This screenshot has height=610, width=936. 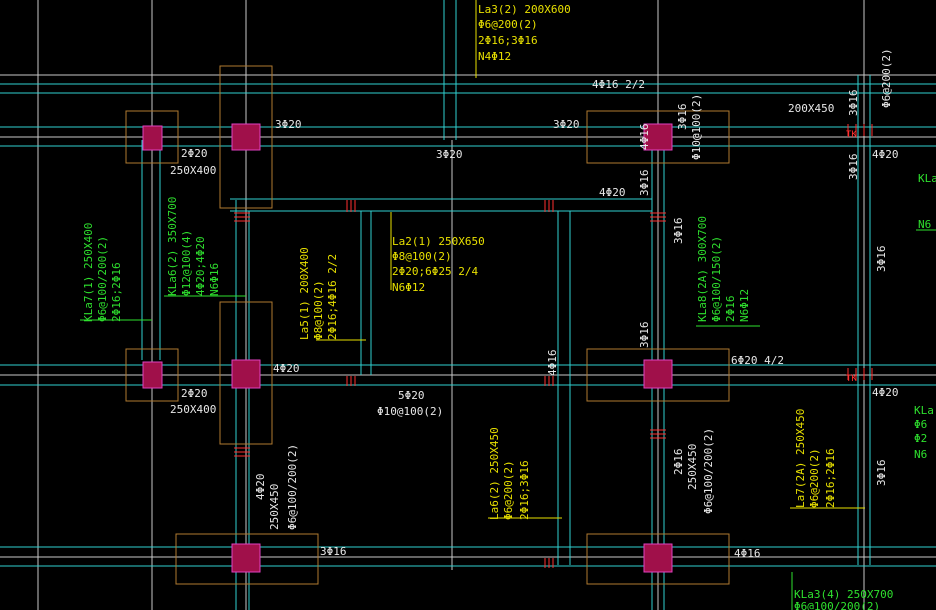 I want to click on kla8-bars: 2Φ16, so click(x=730, y=309).